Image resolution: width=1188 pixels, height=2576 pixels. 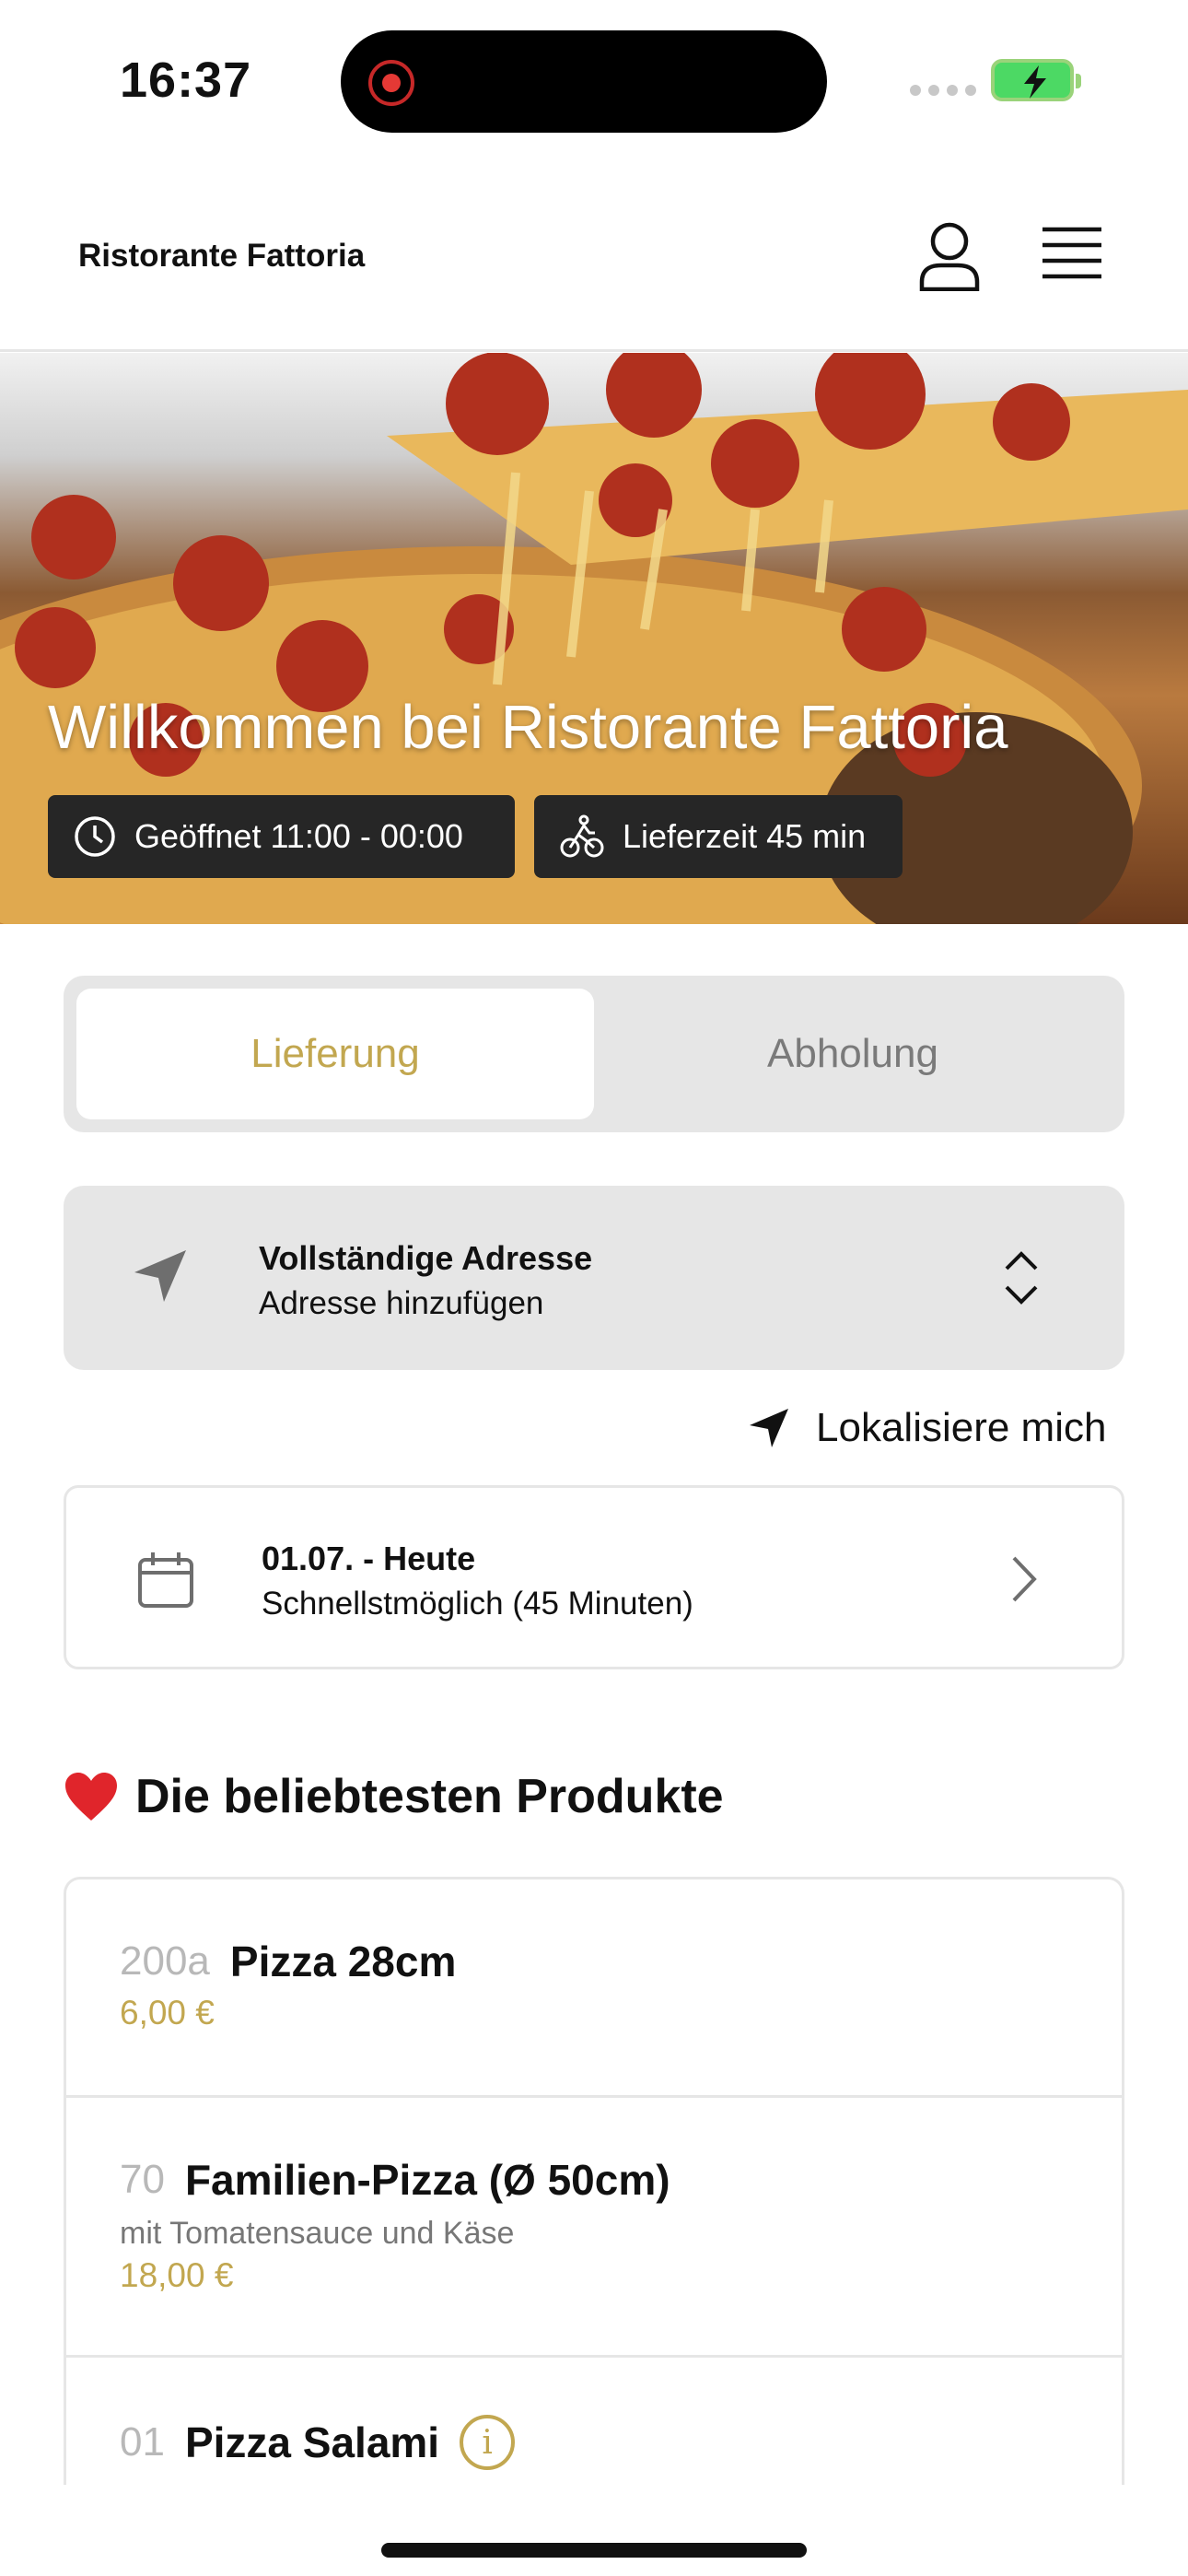 I want to click on address-subtitle: Adresse hinzufügen, so click(x=401, y=1303).